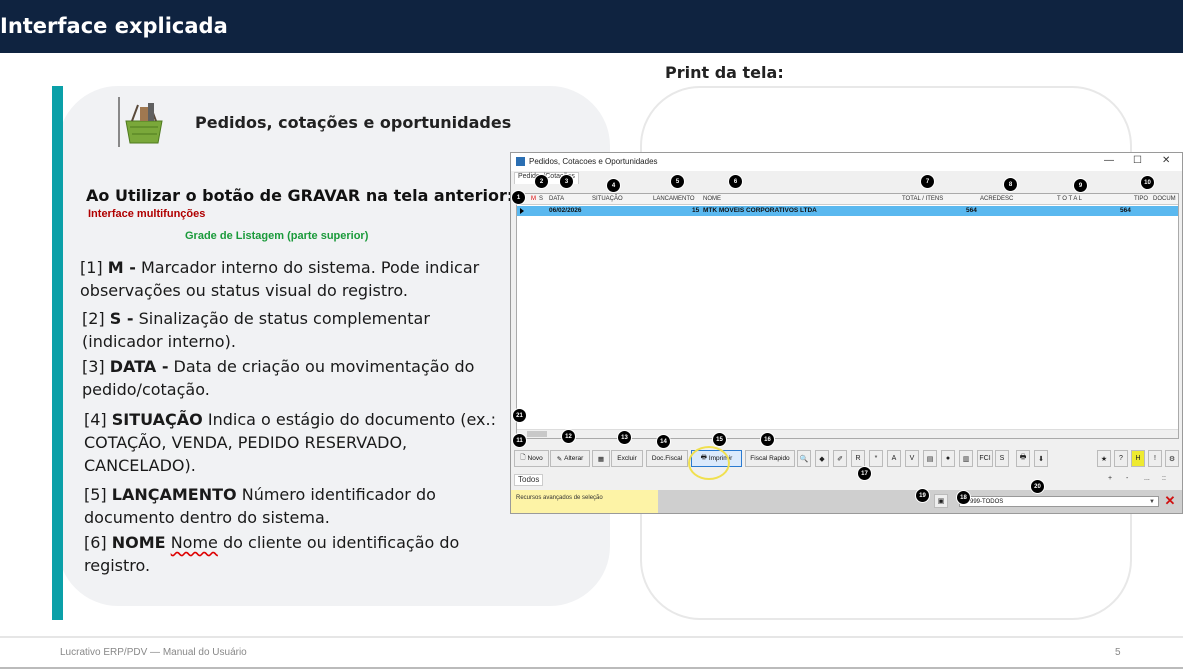  What do you see at coordinates (1138, 458) in the screenshot?
I see `highlight-icon: H` at bounding box center [1138, 458].